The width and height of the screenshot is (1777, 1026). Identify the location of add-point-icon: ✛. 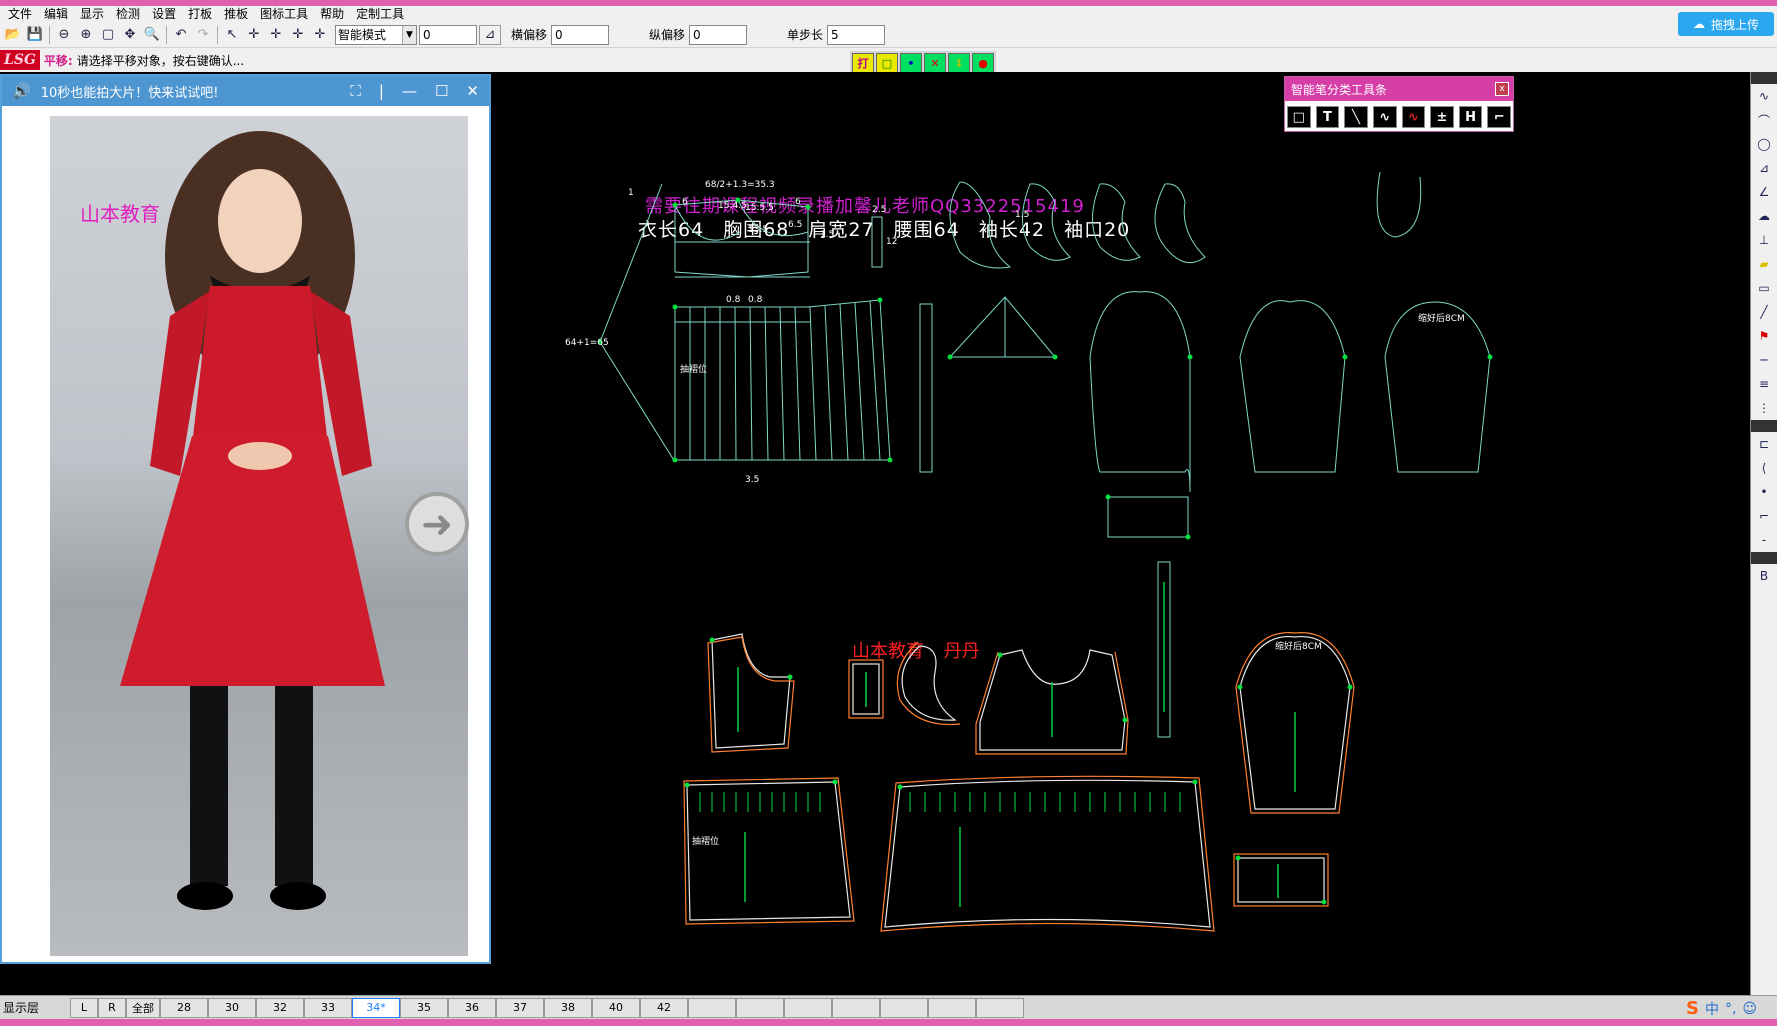
(254, 35).